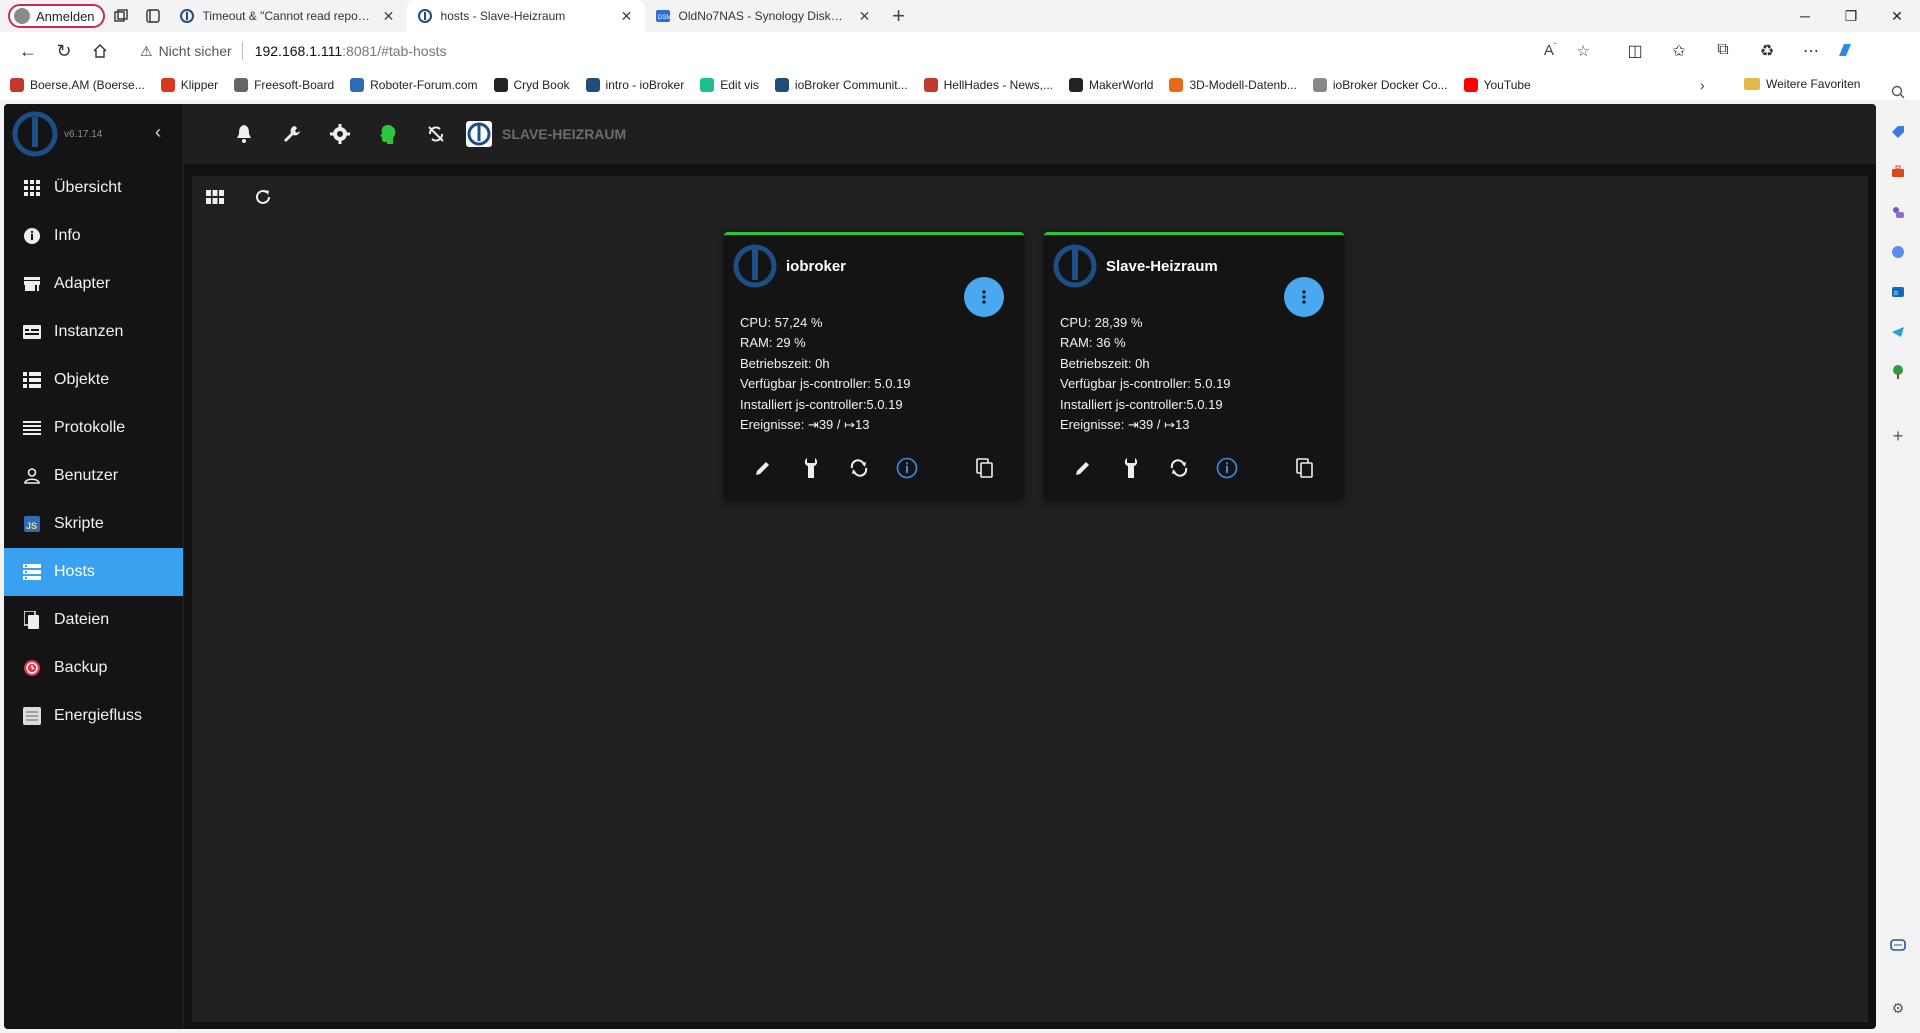 This screenshot has width=1920, height=1033. Describe the element at coordinates (1679, 51) in the screenshot. I see `favorites-icon: ✩` at that location.